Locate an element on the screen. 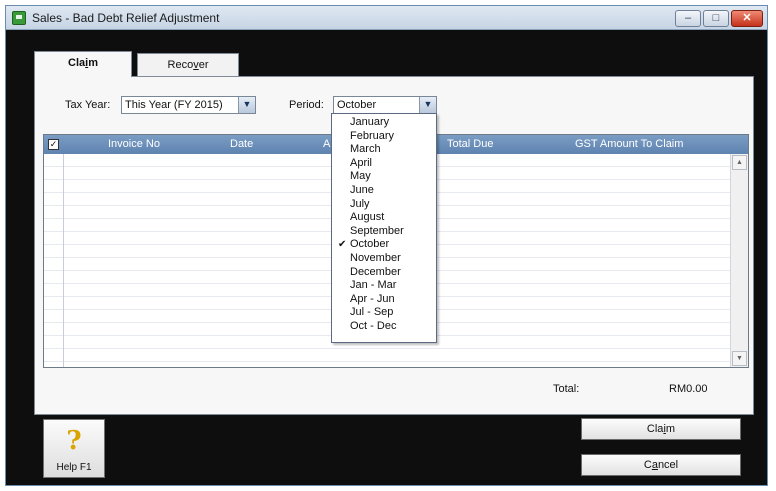 The height and width of the screenshot is (491, 776). total-value: RM0.00 is located at coordinates (688, 389).